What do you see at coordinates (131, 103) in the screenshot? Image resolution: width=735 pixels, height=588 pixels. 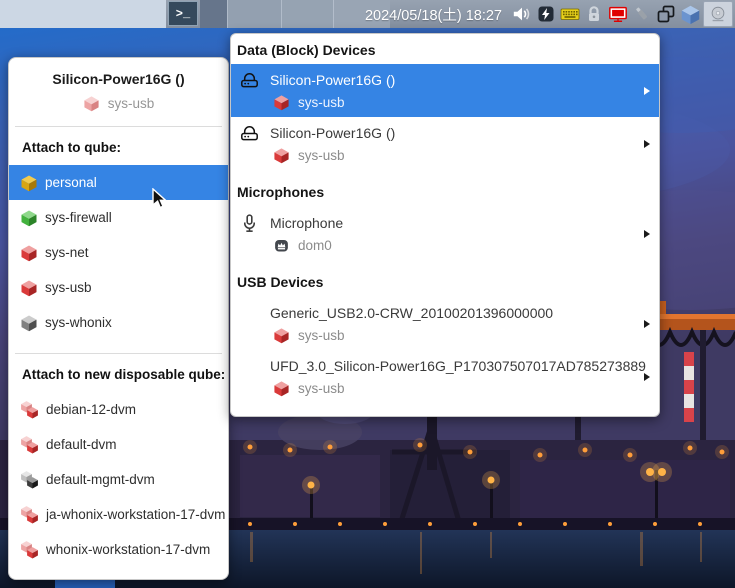 I see `device-backend-vm-label: sys-usb` at bounding box center [131, 103].